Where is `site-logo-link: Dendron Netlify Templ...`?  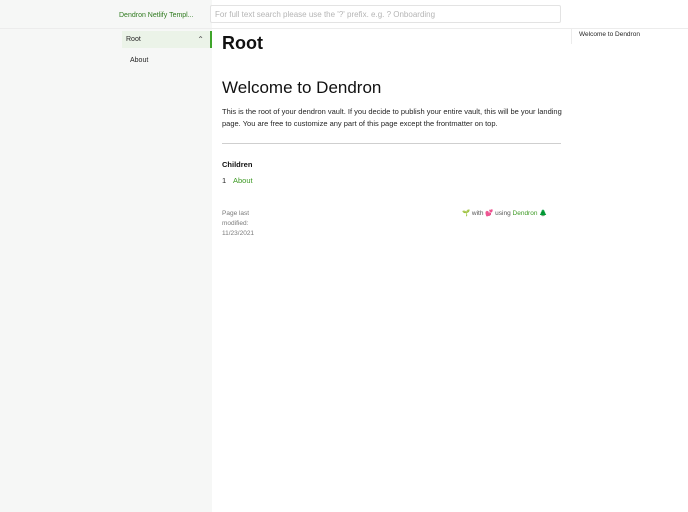 site-logo-link: Dendron Netlify Templ... is located at coordinates (157, 16).